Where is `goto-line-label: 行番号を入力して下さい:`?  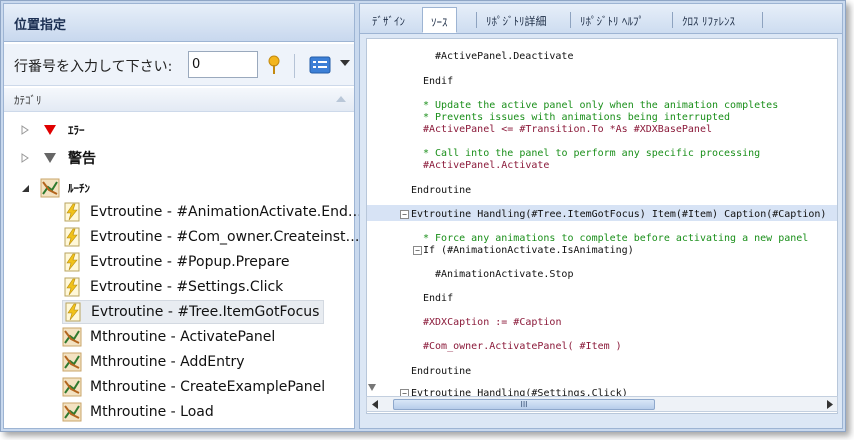
goto-line-label: 行番号を入力して下さい: is located at coordinates (93, 67).